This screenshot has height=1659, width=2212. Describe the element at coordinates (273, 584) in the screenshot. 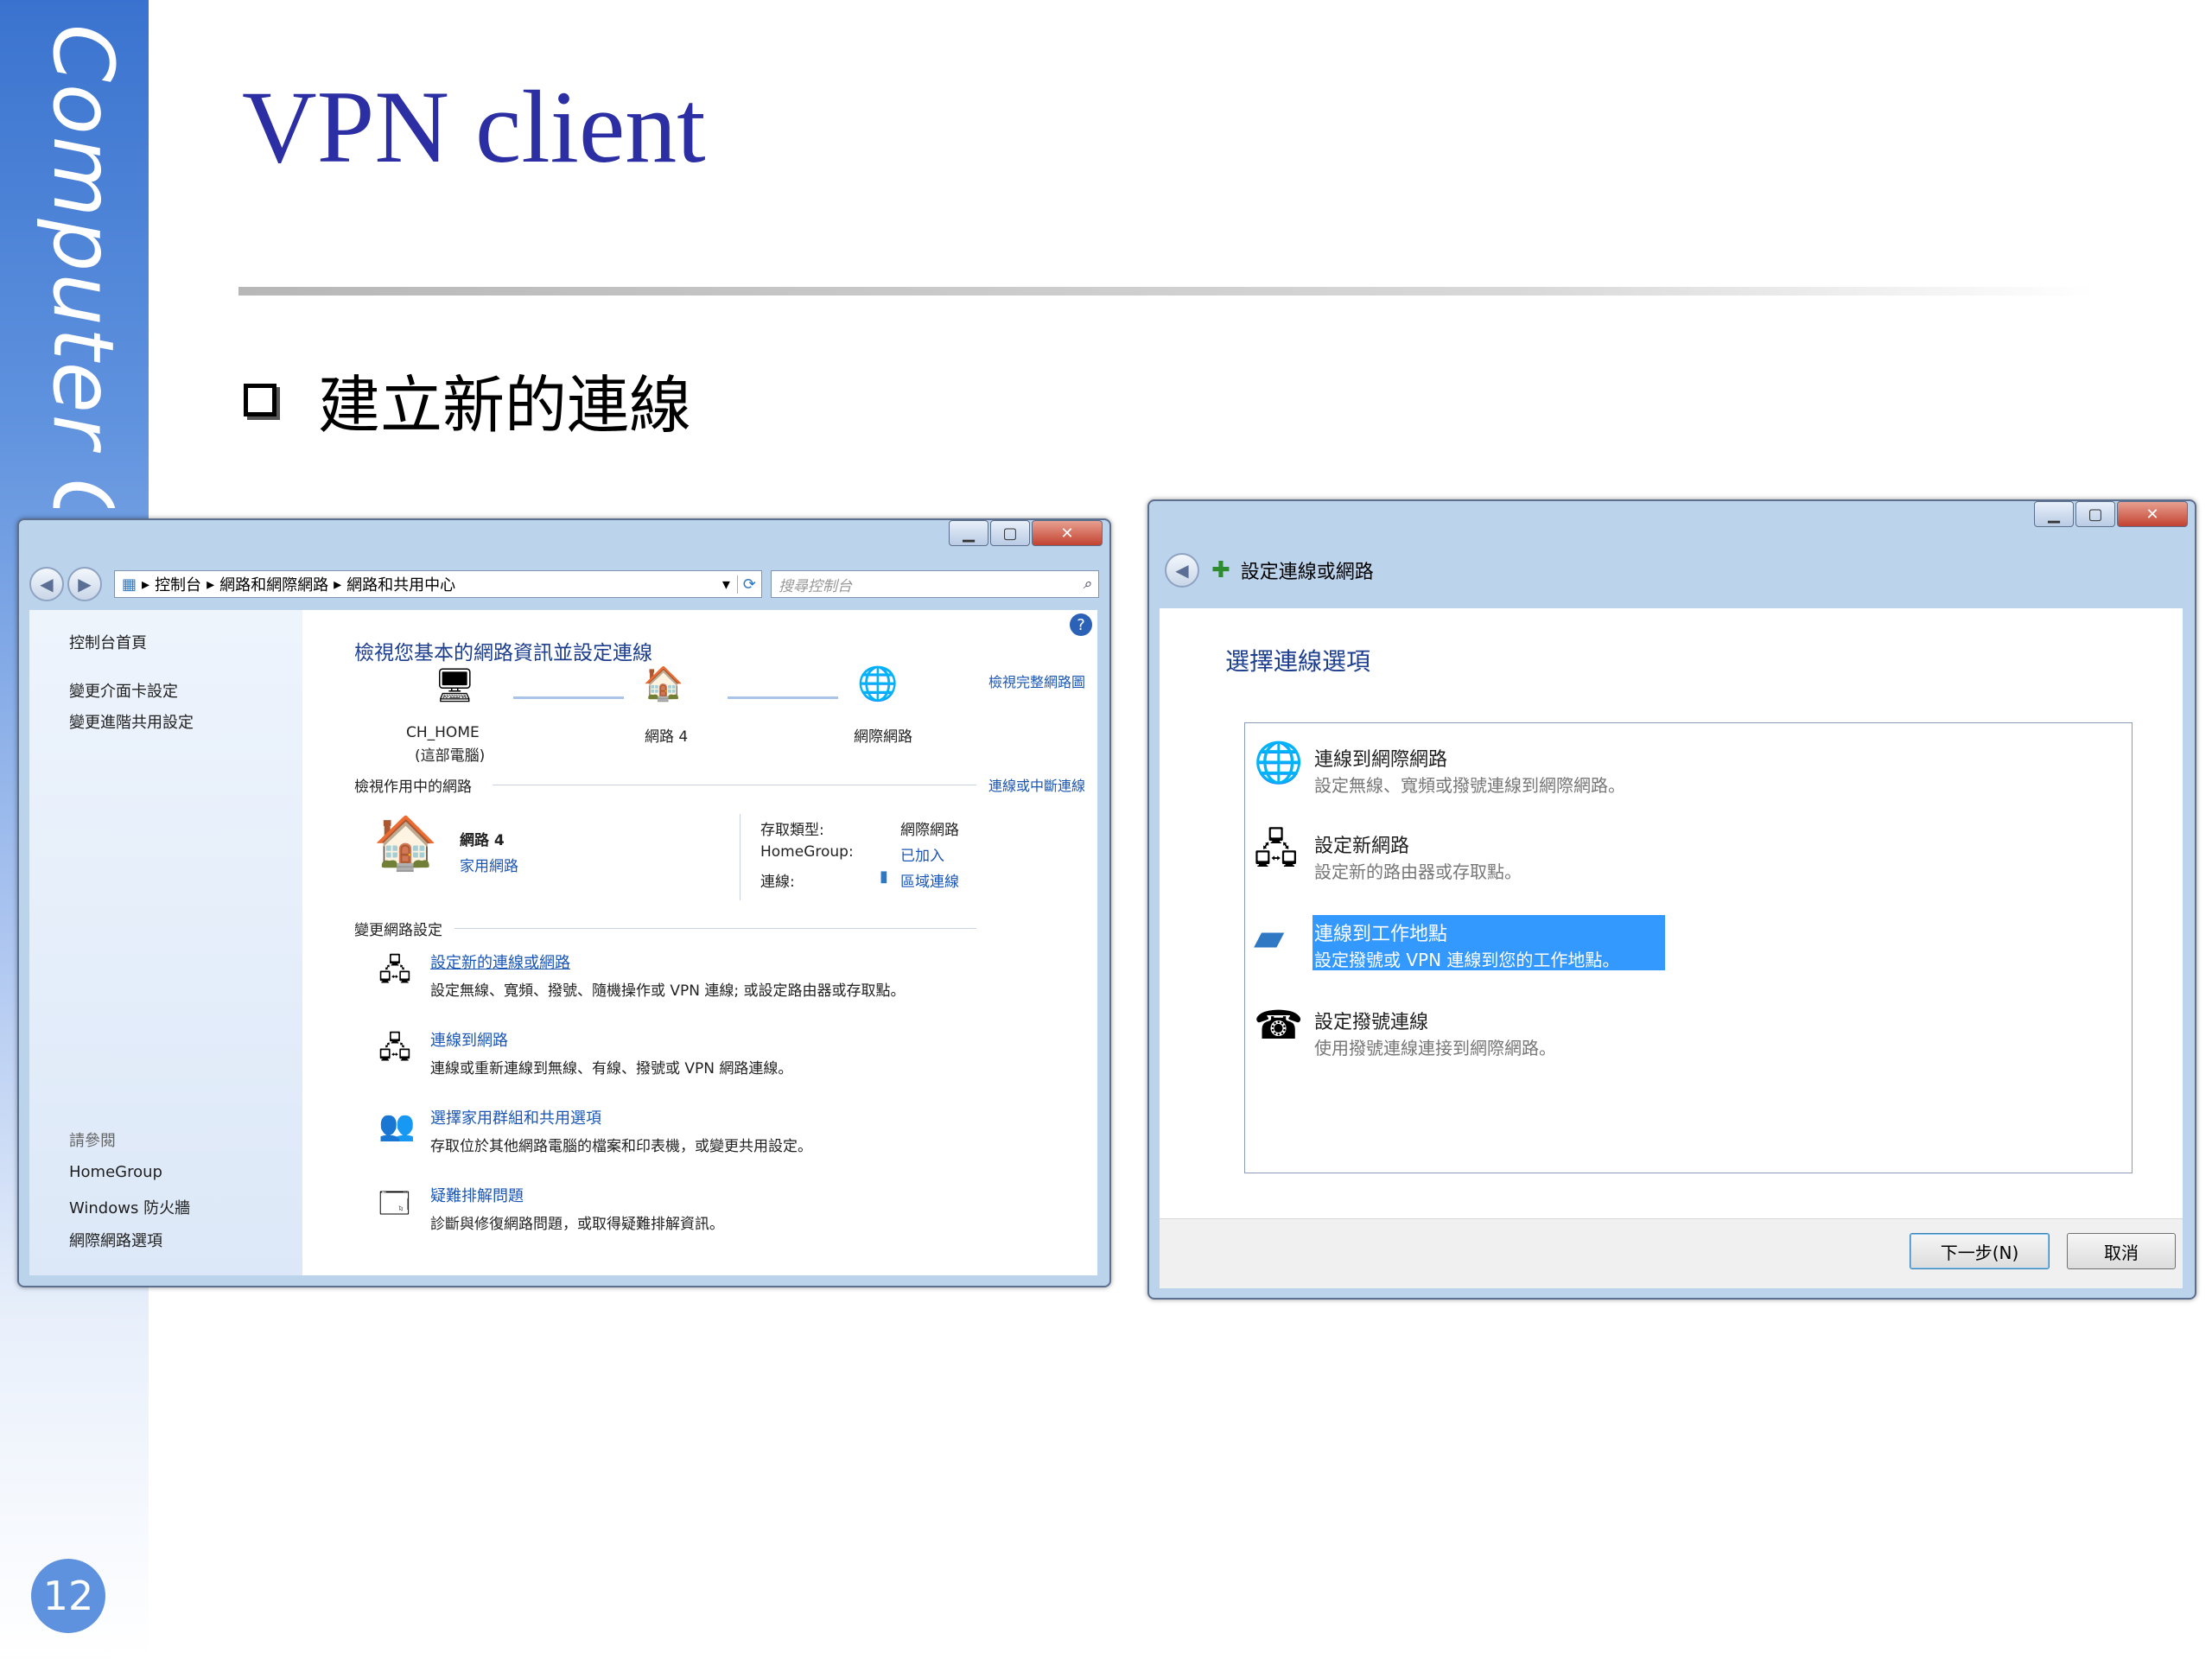

I see `breadcrumb-network-internet: 網路和網際網路` at that location.